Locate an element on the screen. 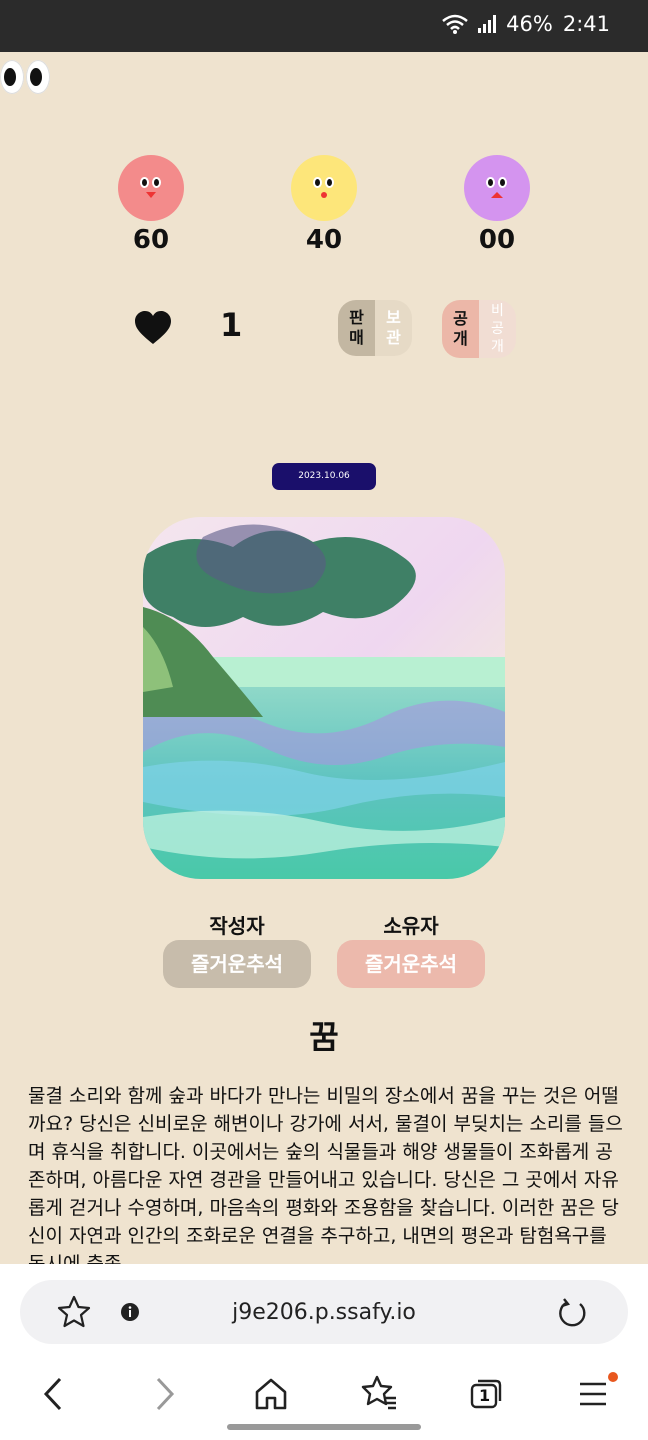 This screenshot has height=1440, width=648. dream-title: 꿈 is located at coordinates (324, 1037).